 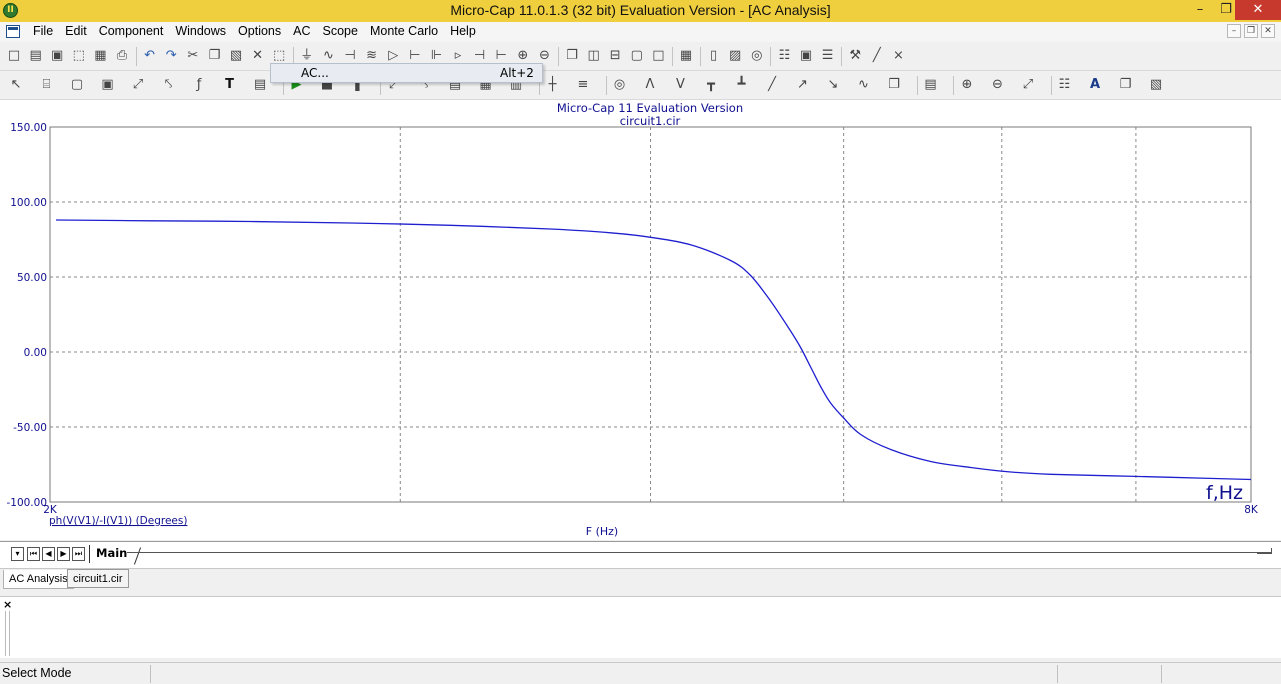 What do you see at coordinates (681, 85) in the screenshot?
I see `valley-icon: V` at bounding box center [681, 85].